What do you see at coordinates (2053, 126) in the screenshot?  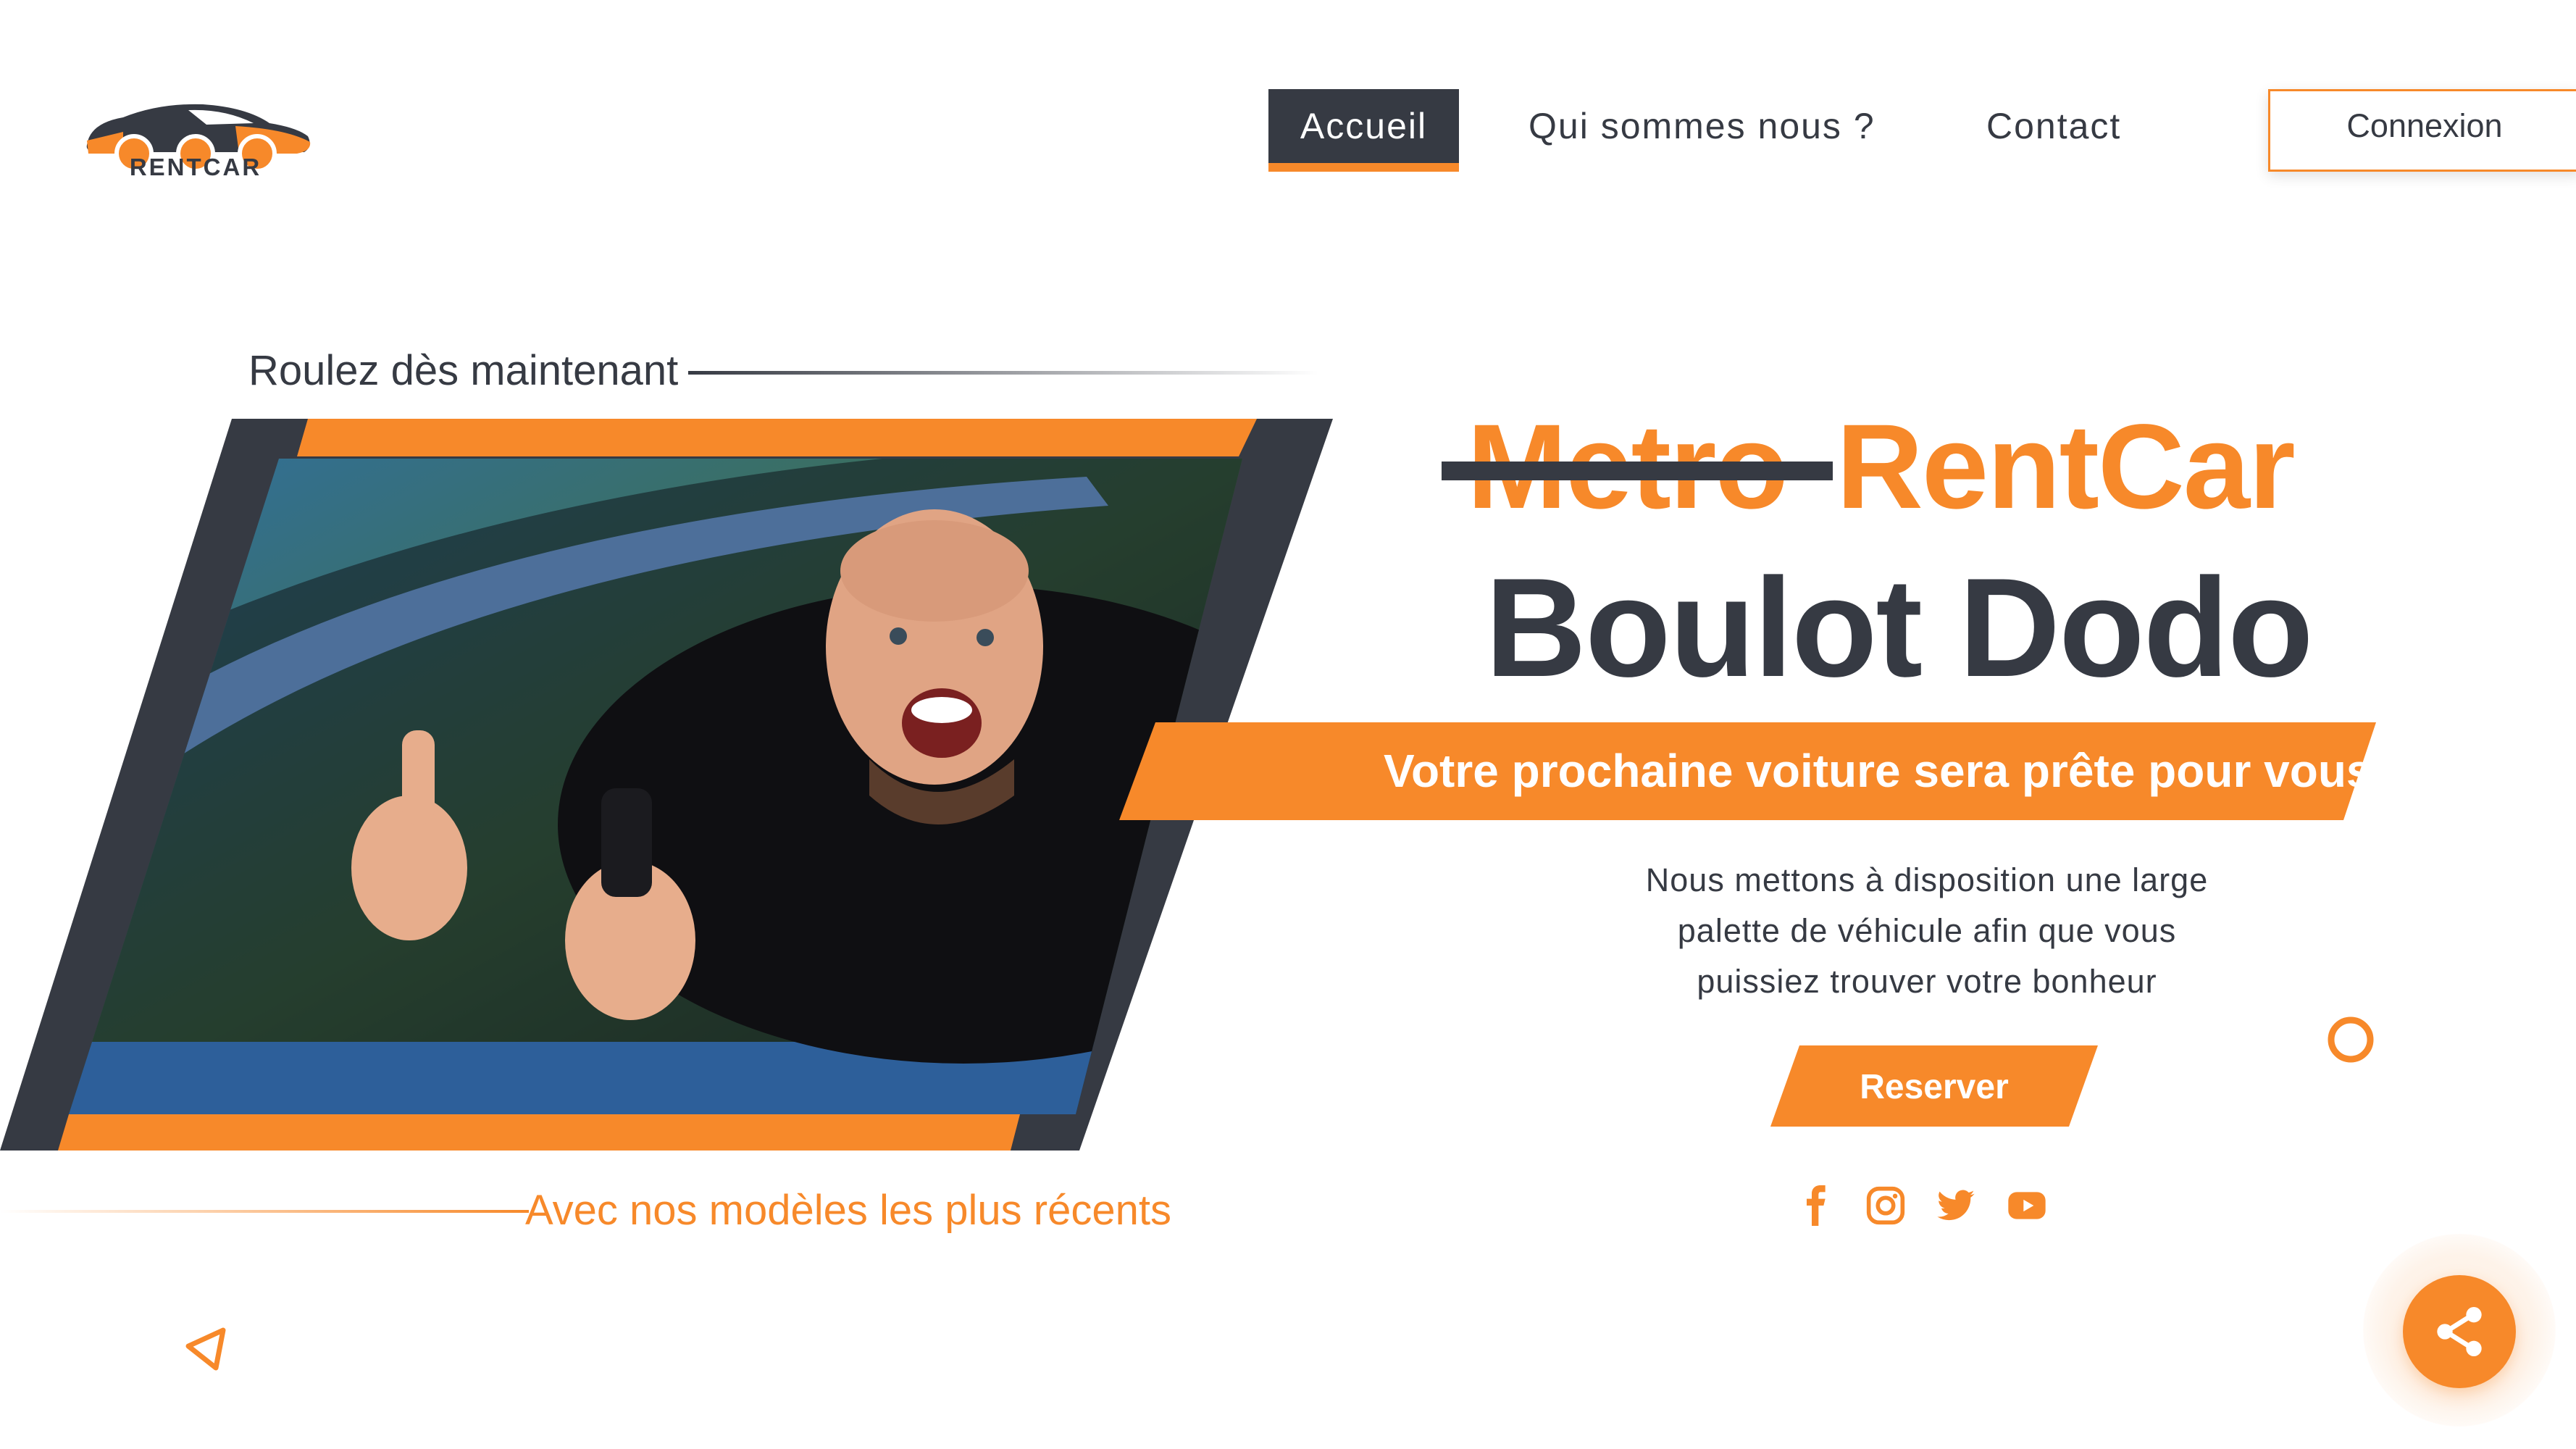 I see `nav-contact-link: Contact` at bounding box center [2053, 126].